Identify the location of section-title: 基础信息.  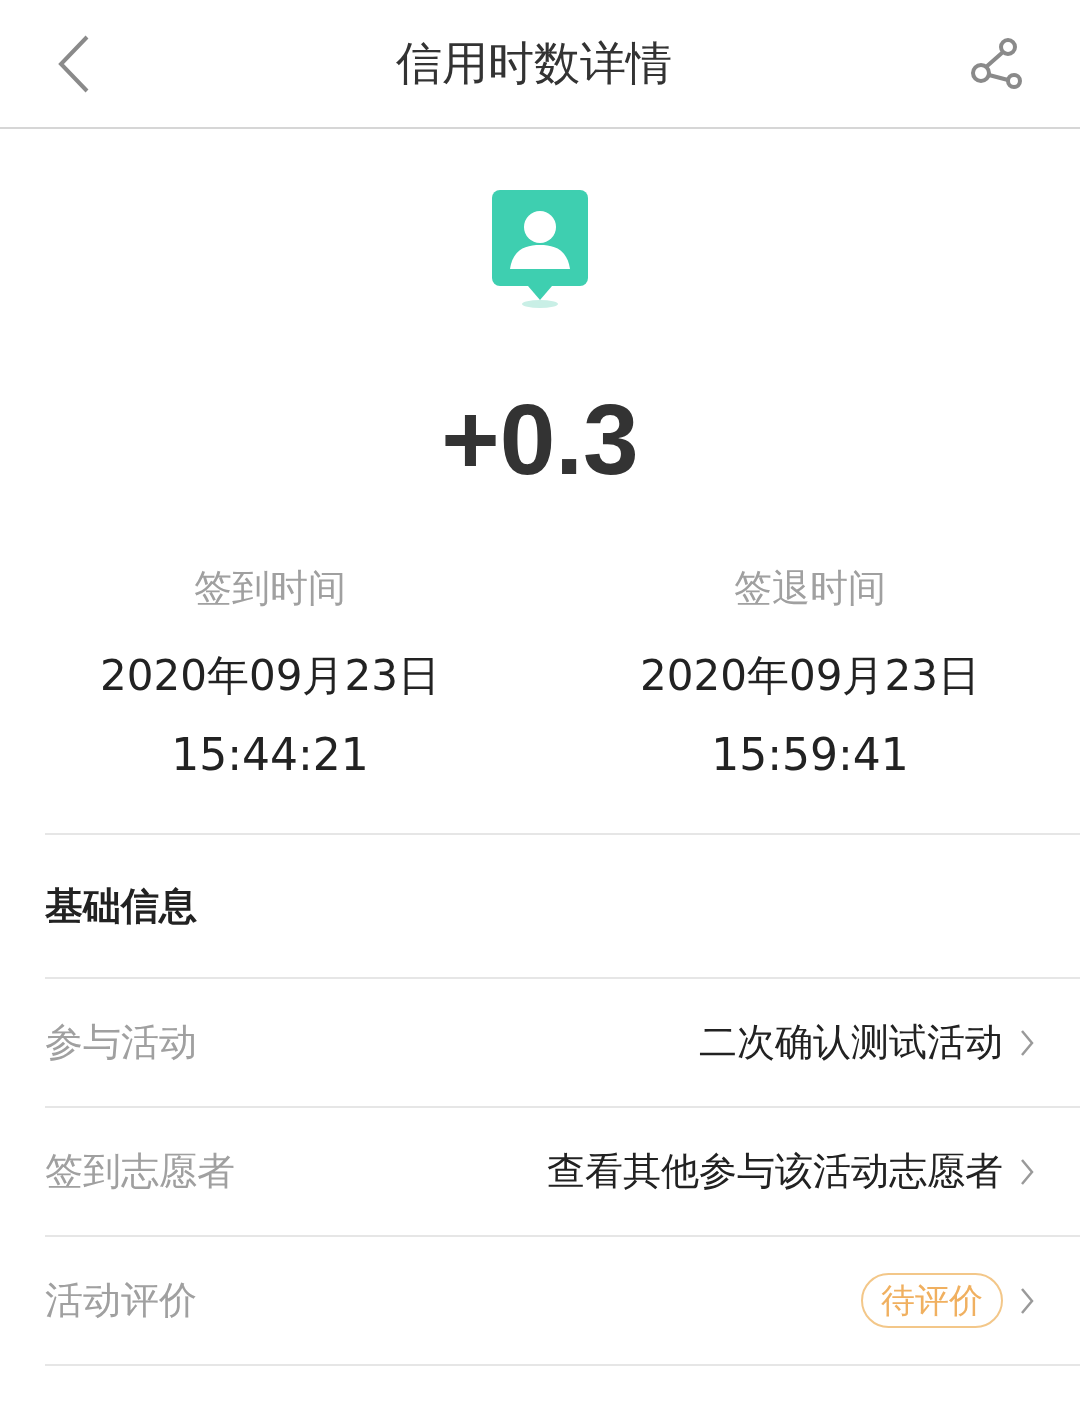
(121, 906).